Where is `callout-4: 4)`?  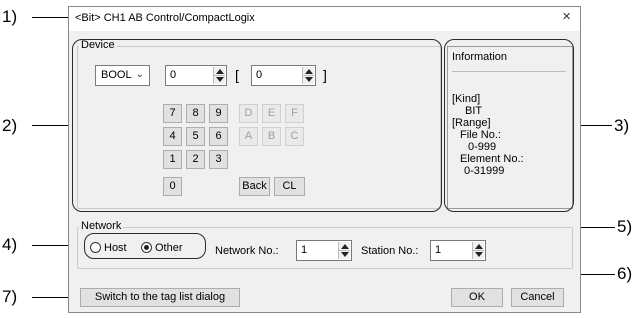 callout-4: 4) is located at coordinates (10, 244).